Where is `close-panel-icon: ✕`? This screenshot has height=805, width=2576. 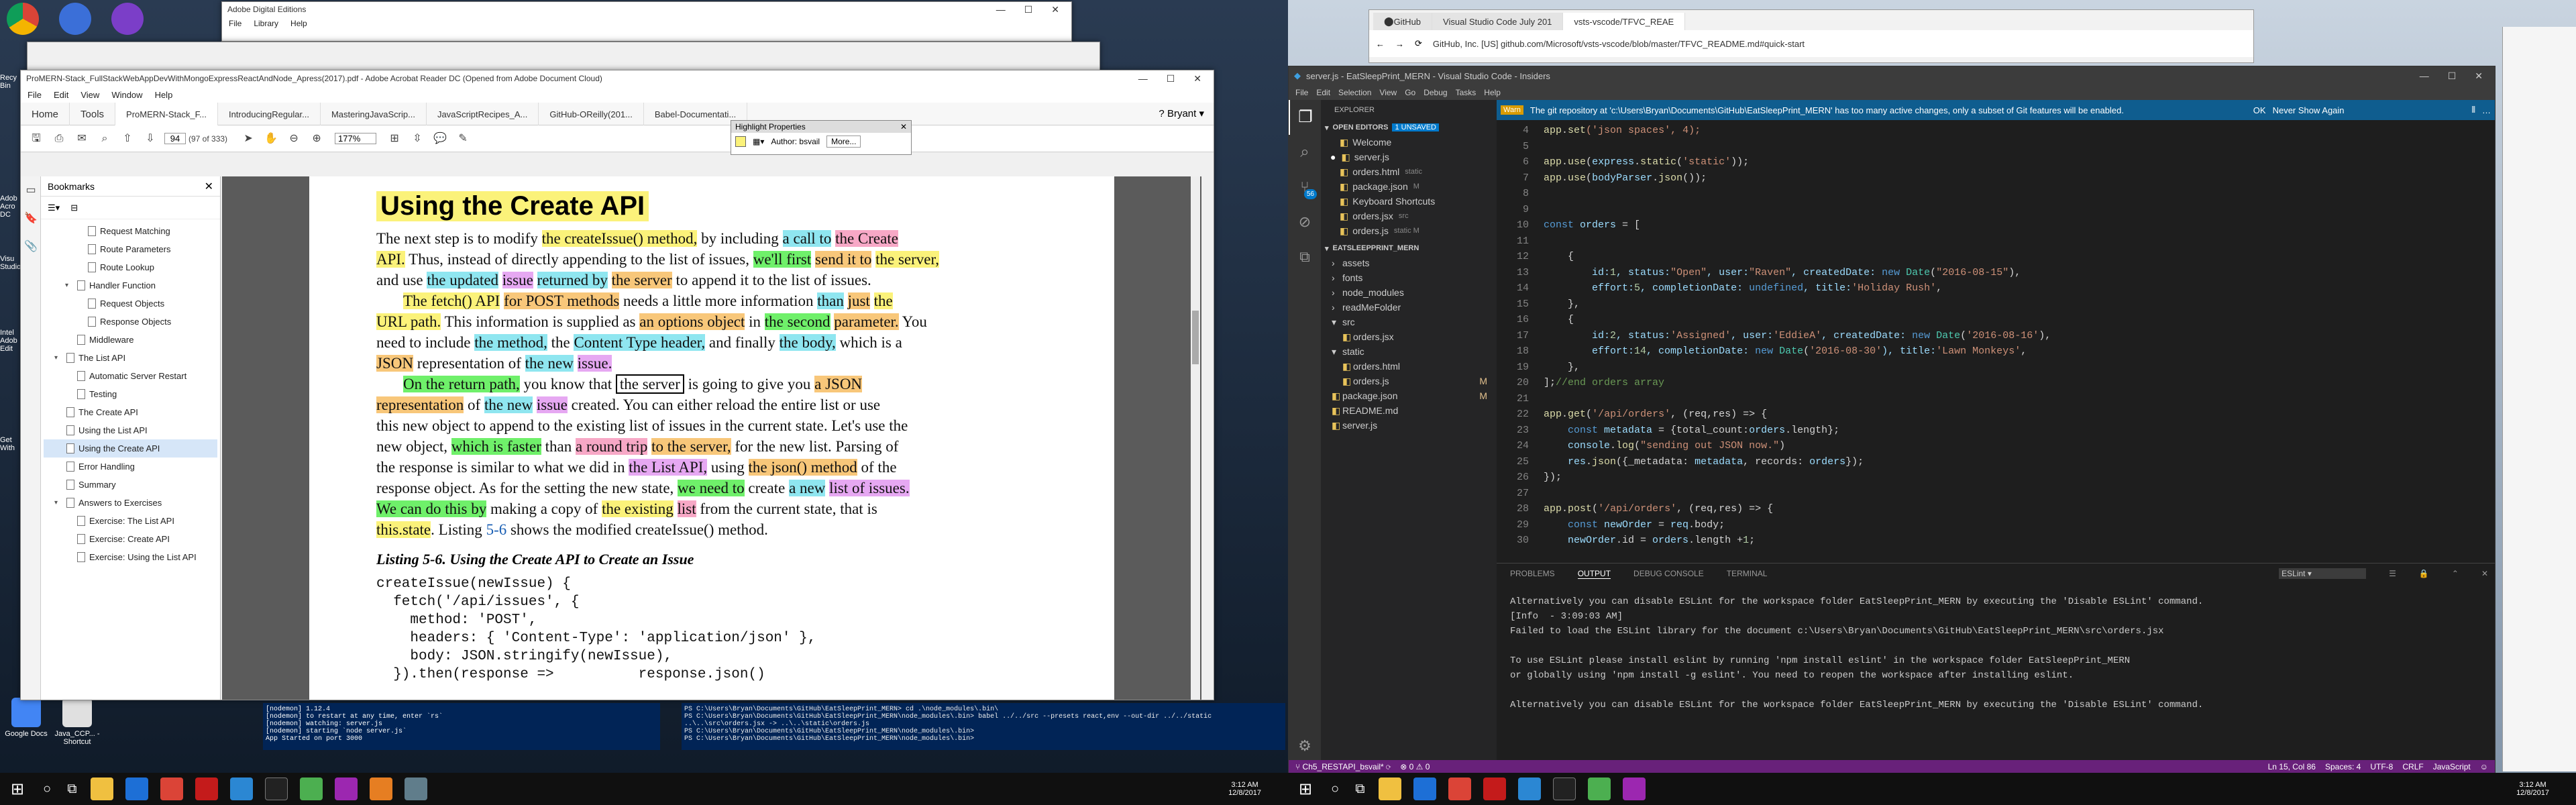
close-panel-icon: ✕ is located at coordinates (2484, 573).